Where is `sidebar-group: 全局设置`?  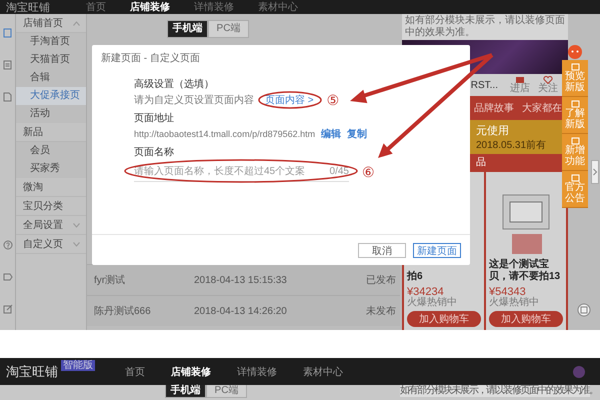
sidebar-group: 全局设置 is located at coordinates (51, 225).